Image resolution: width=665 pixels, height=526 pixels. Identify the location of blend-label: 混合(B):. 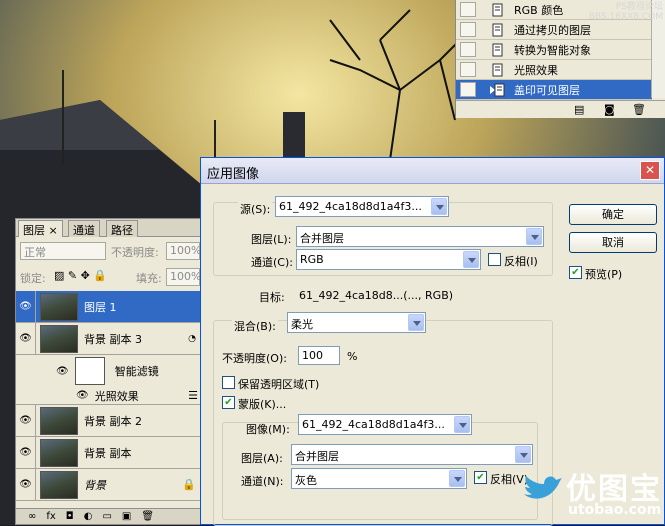
(255, 326).